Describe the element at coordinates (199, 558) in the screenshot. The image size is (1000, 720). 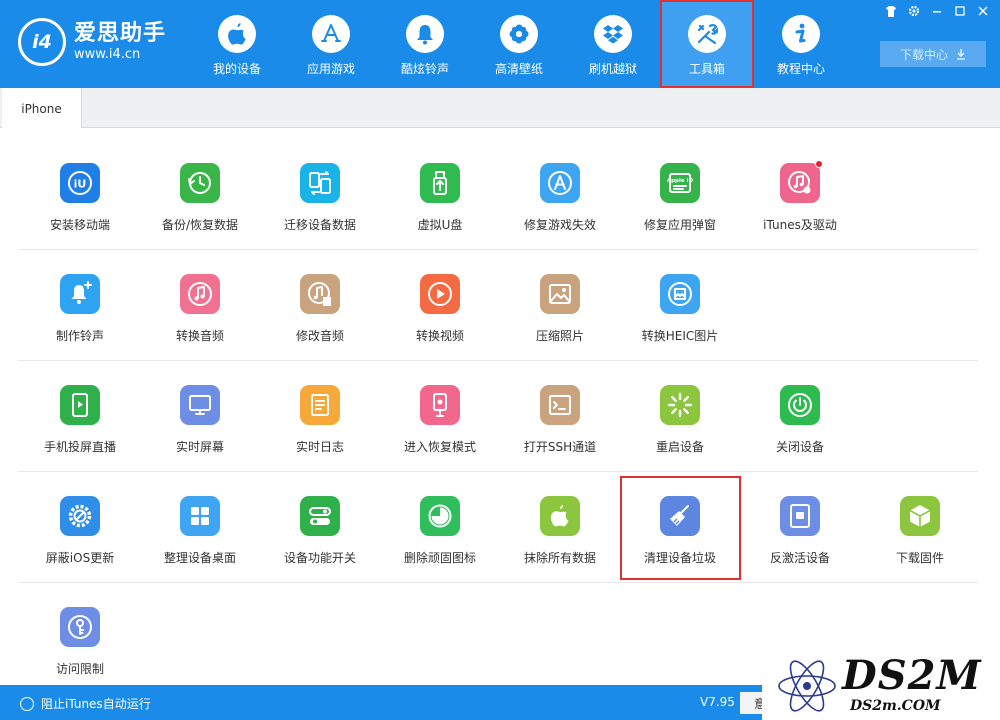
I see `tool-label: 整理设备桌面` at that location.